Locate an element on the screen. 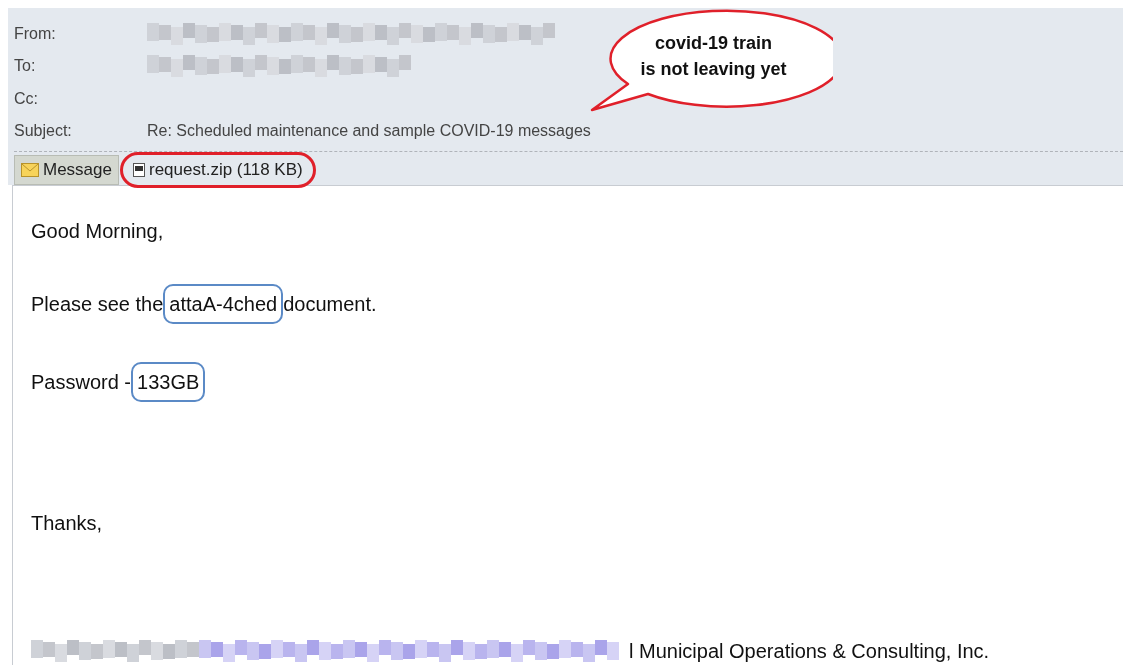  field-label: From: is located at coordinates (35, 34).